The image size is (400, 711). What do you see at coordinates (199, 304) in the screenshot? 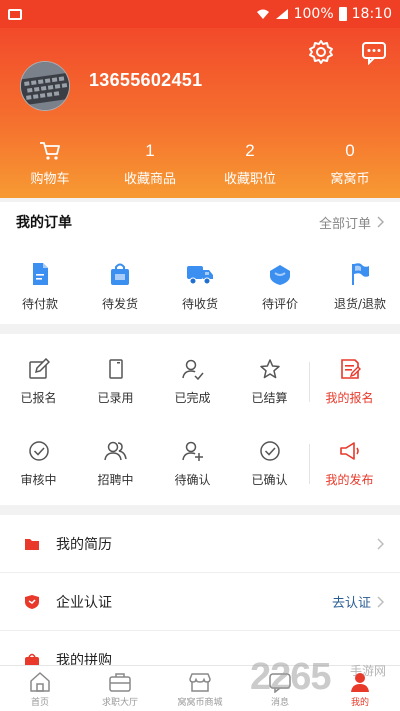
I see `order-label: 待收货` at bounding box center [199, 304].